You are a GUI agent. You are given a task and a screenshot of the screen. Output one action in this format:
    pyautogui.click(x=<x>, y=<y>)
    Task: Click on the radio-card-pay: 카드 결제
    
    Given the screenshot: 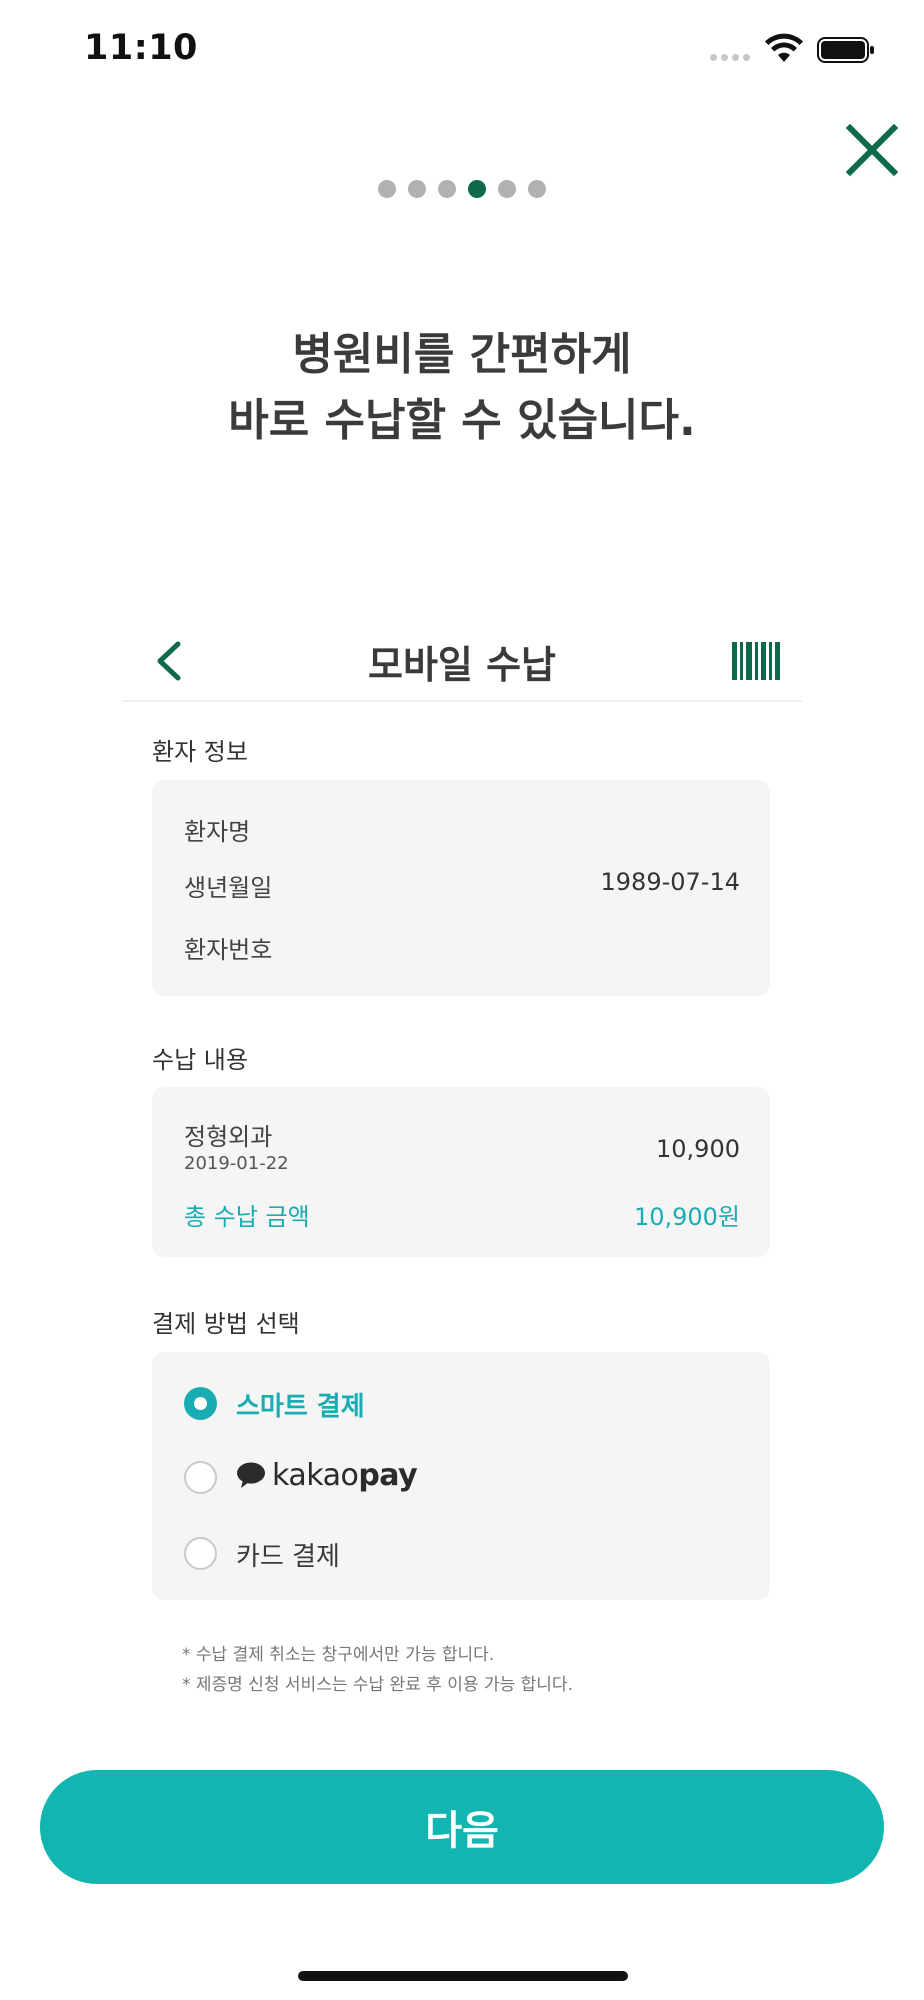 What is the action you would take?
    pyautogui.click(x=472, y=1552)
    